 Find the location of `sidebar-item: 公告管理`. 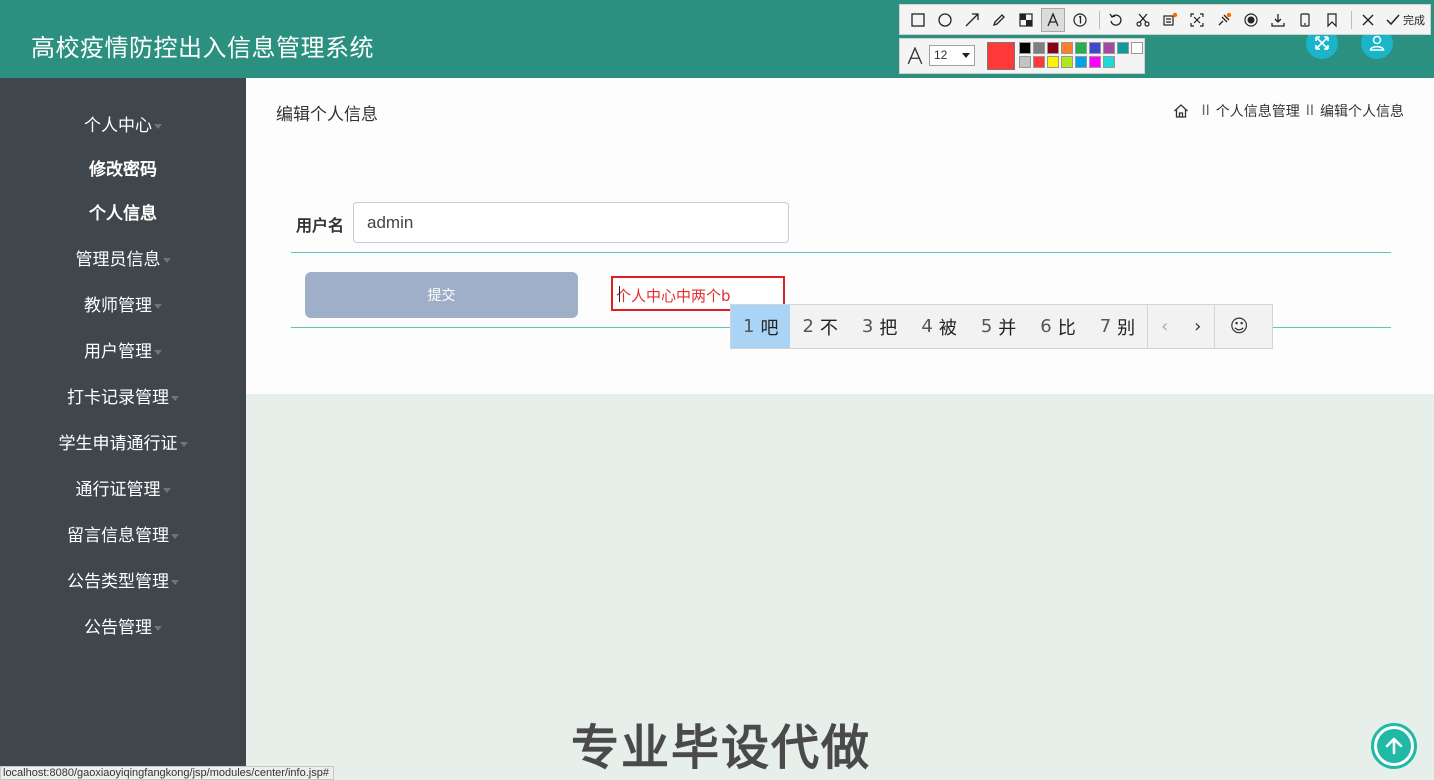

sidebar-item: 公告管理 is located at coordinates (123, 625).